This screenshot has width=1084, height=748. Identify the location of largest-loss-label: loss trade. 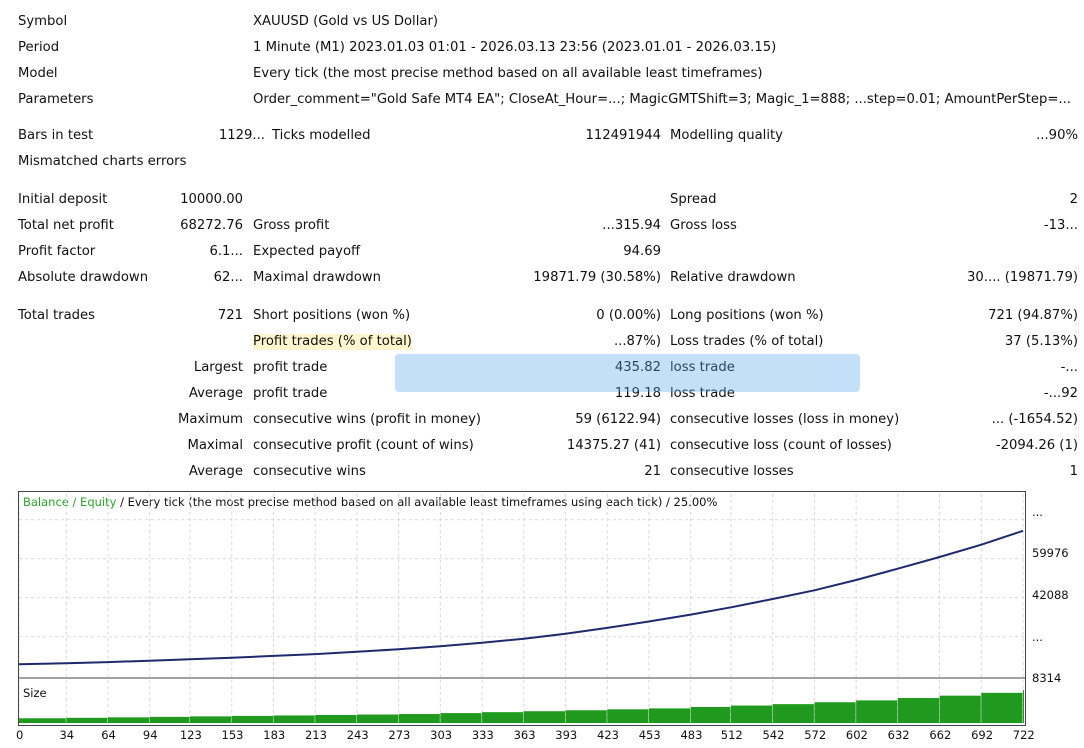
(702, 367).